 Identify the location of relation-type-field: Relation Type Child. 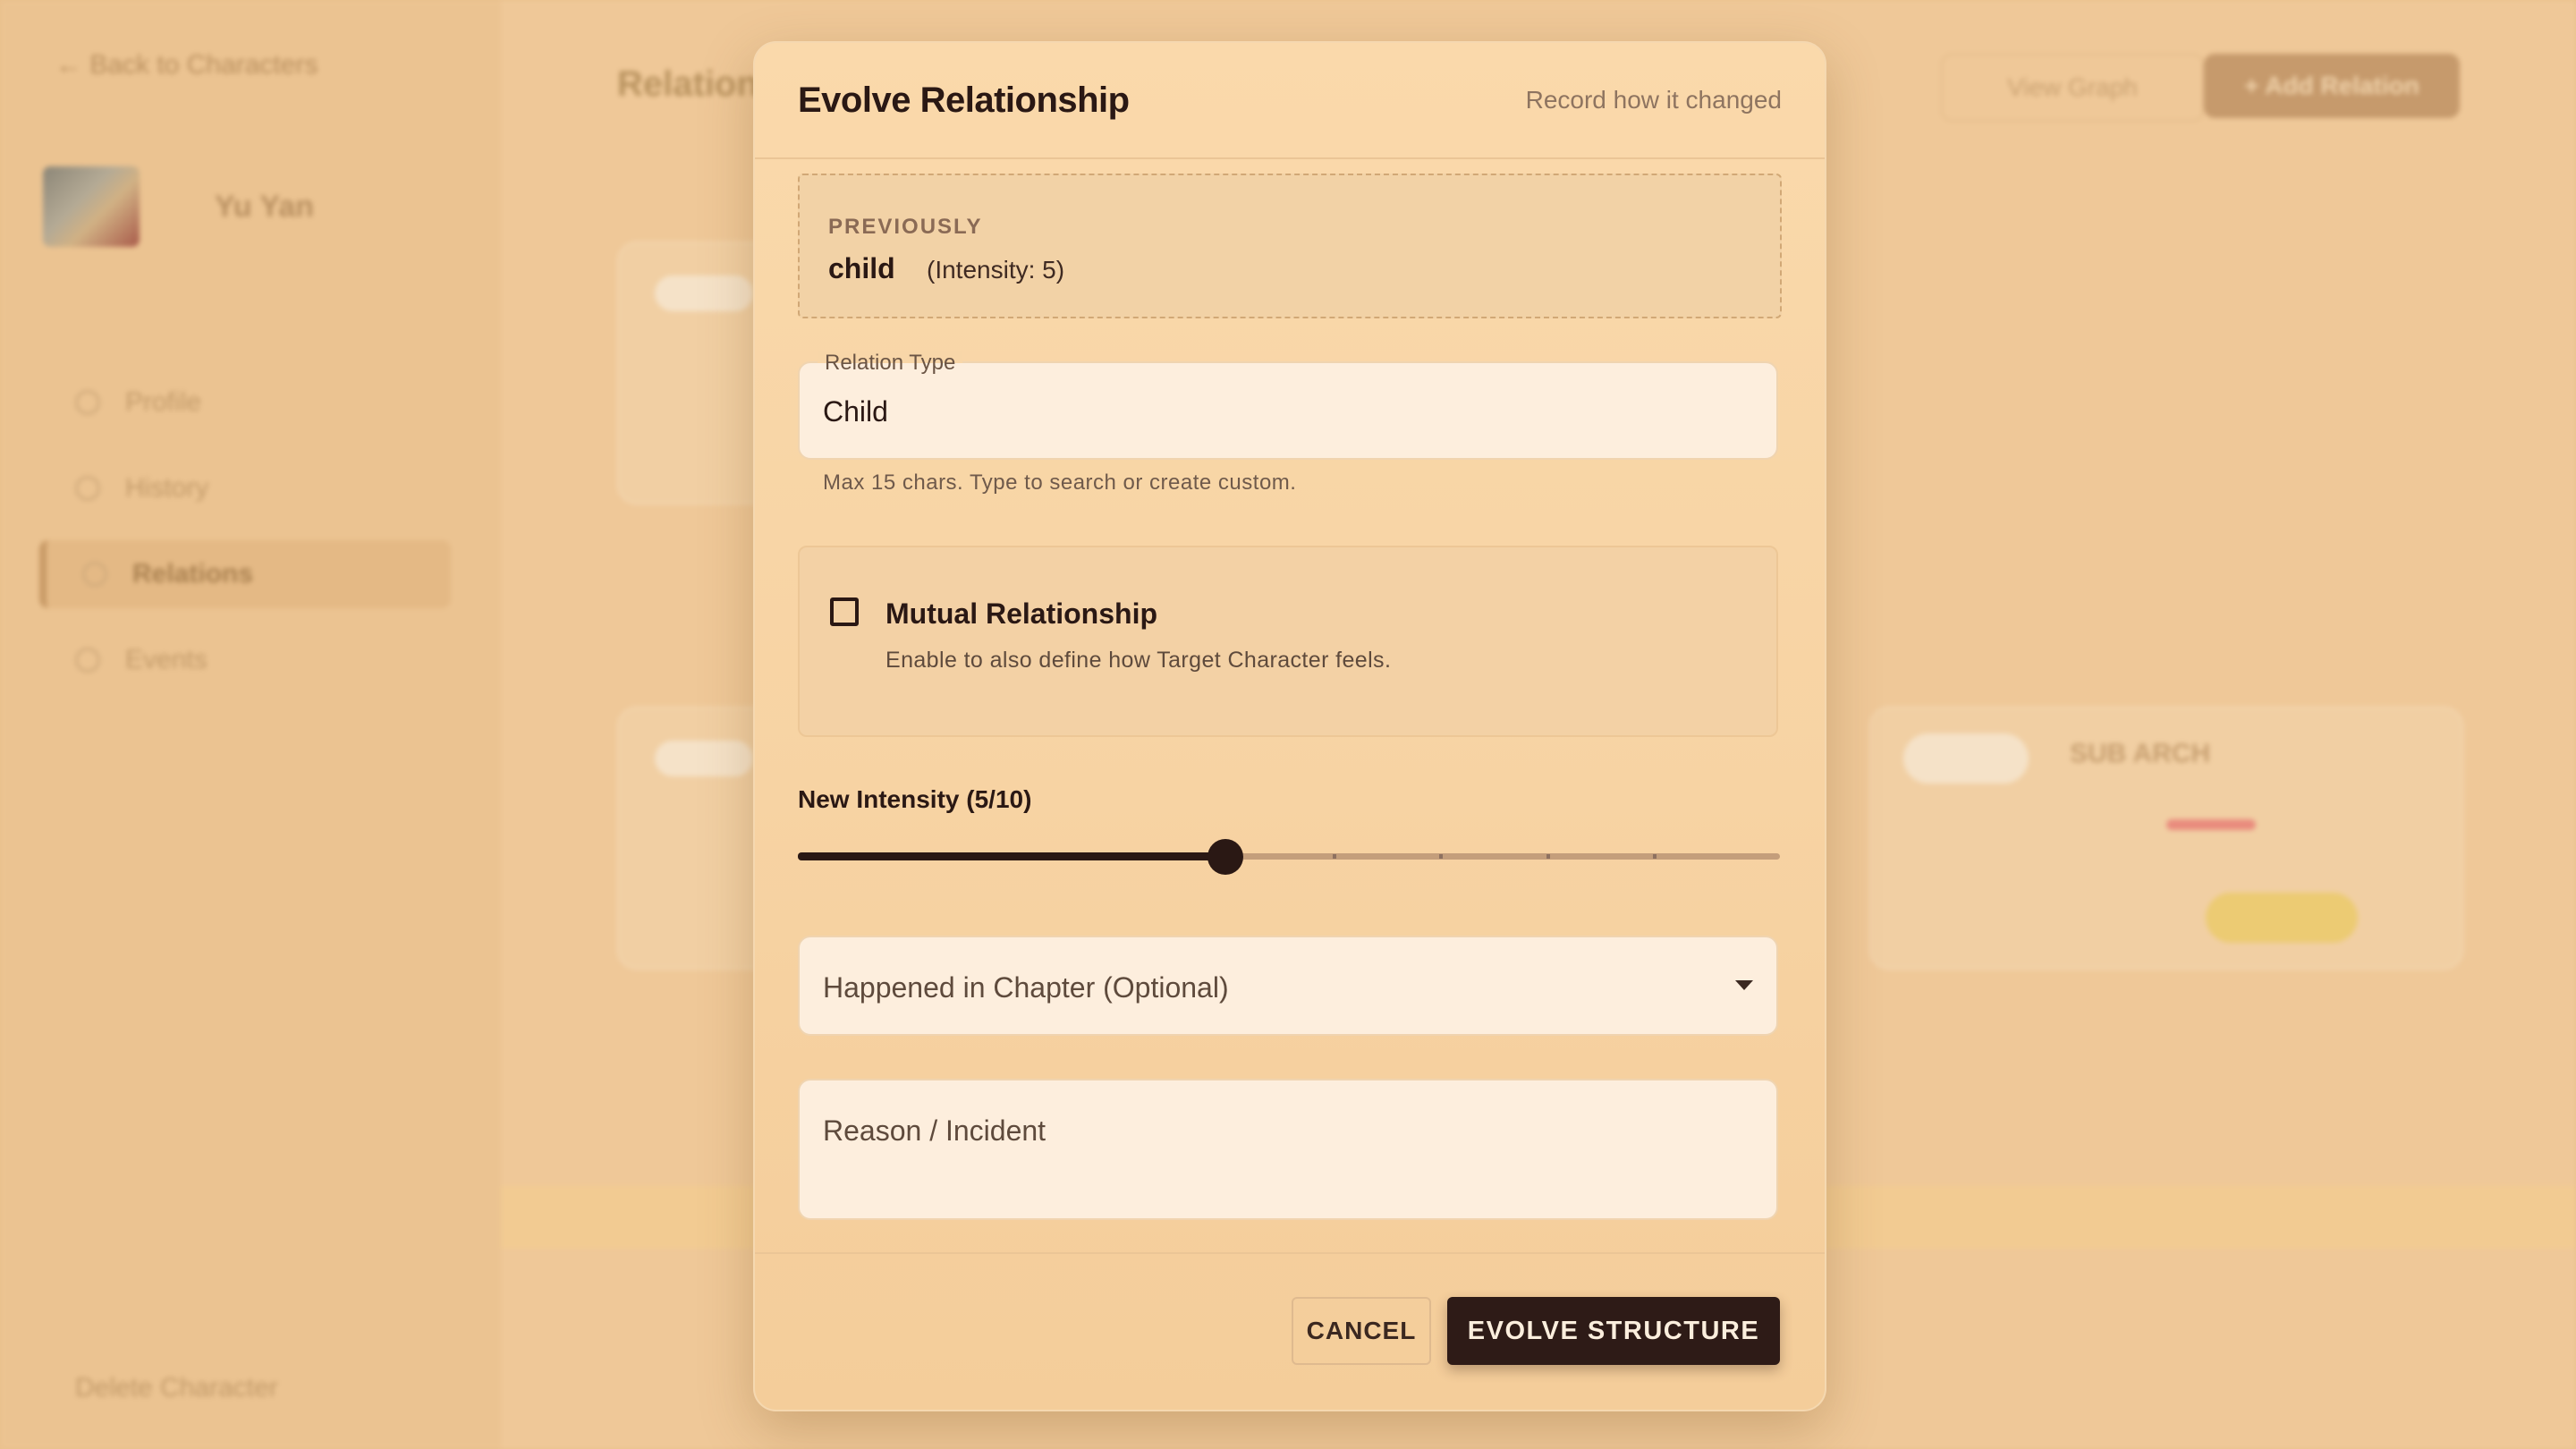
(1288, 405).